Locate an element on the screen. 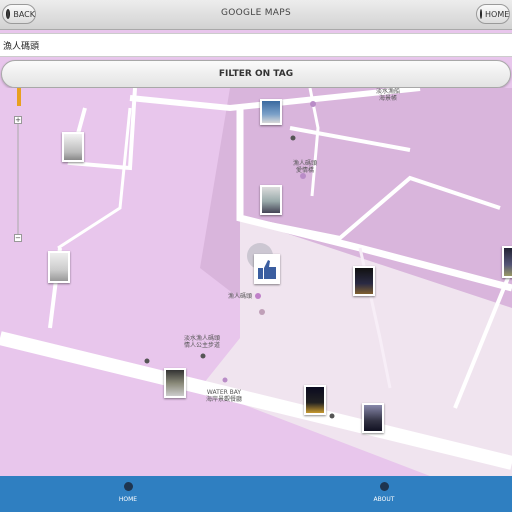 The image size is (512, 512). zoom-out-button: − is located at coordinates (18, 238).